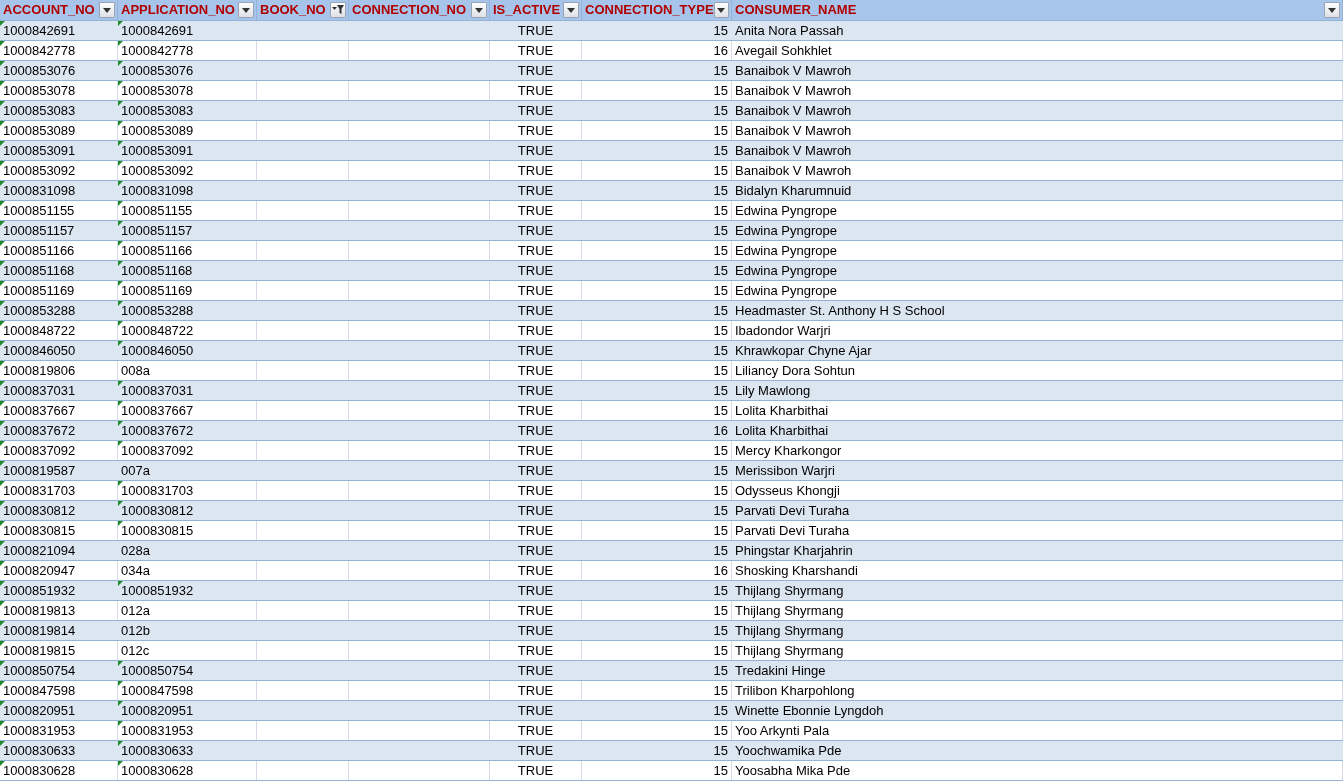 This screenshot has height=781, width=1343. I want to click on table-cell: Banaibok V Mawroh, so click(793, 110).